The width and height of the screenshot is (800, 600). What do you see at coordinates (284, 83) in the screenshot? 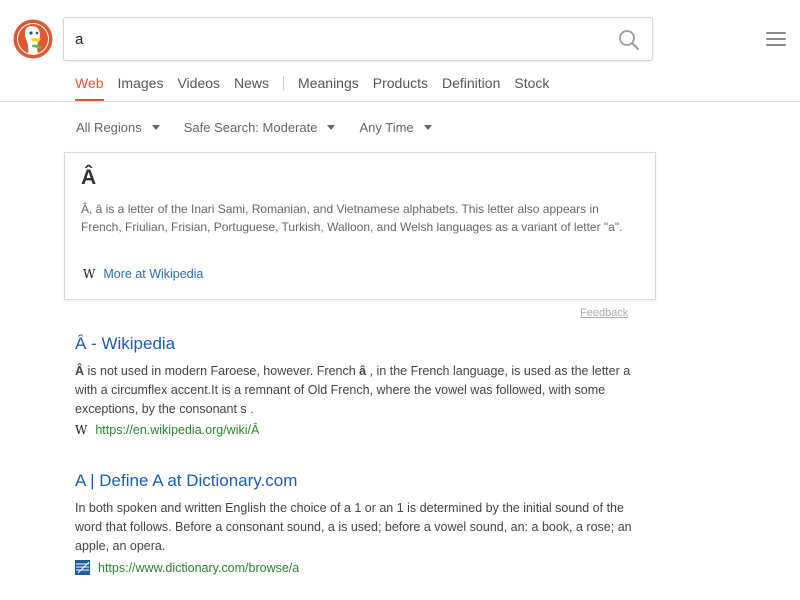
I see `tab-divider` at bounding box center [284, 83].